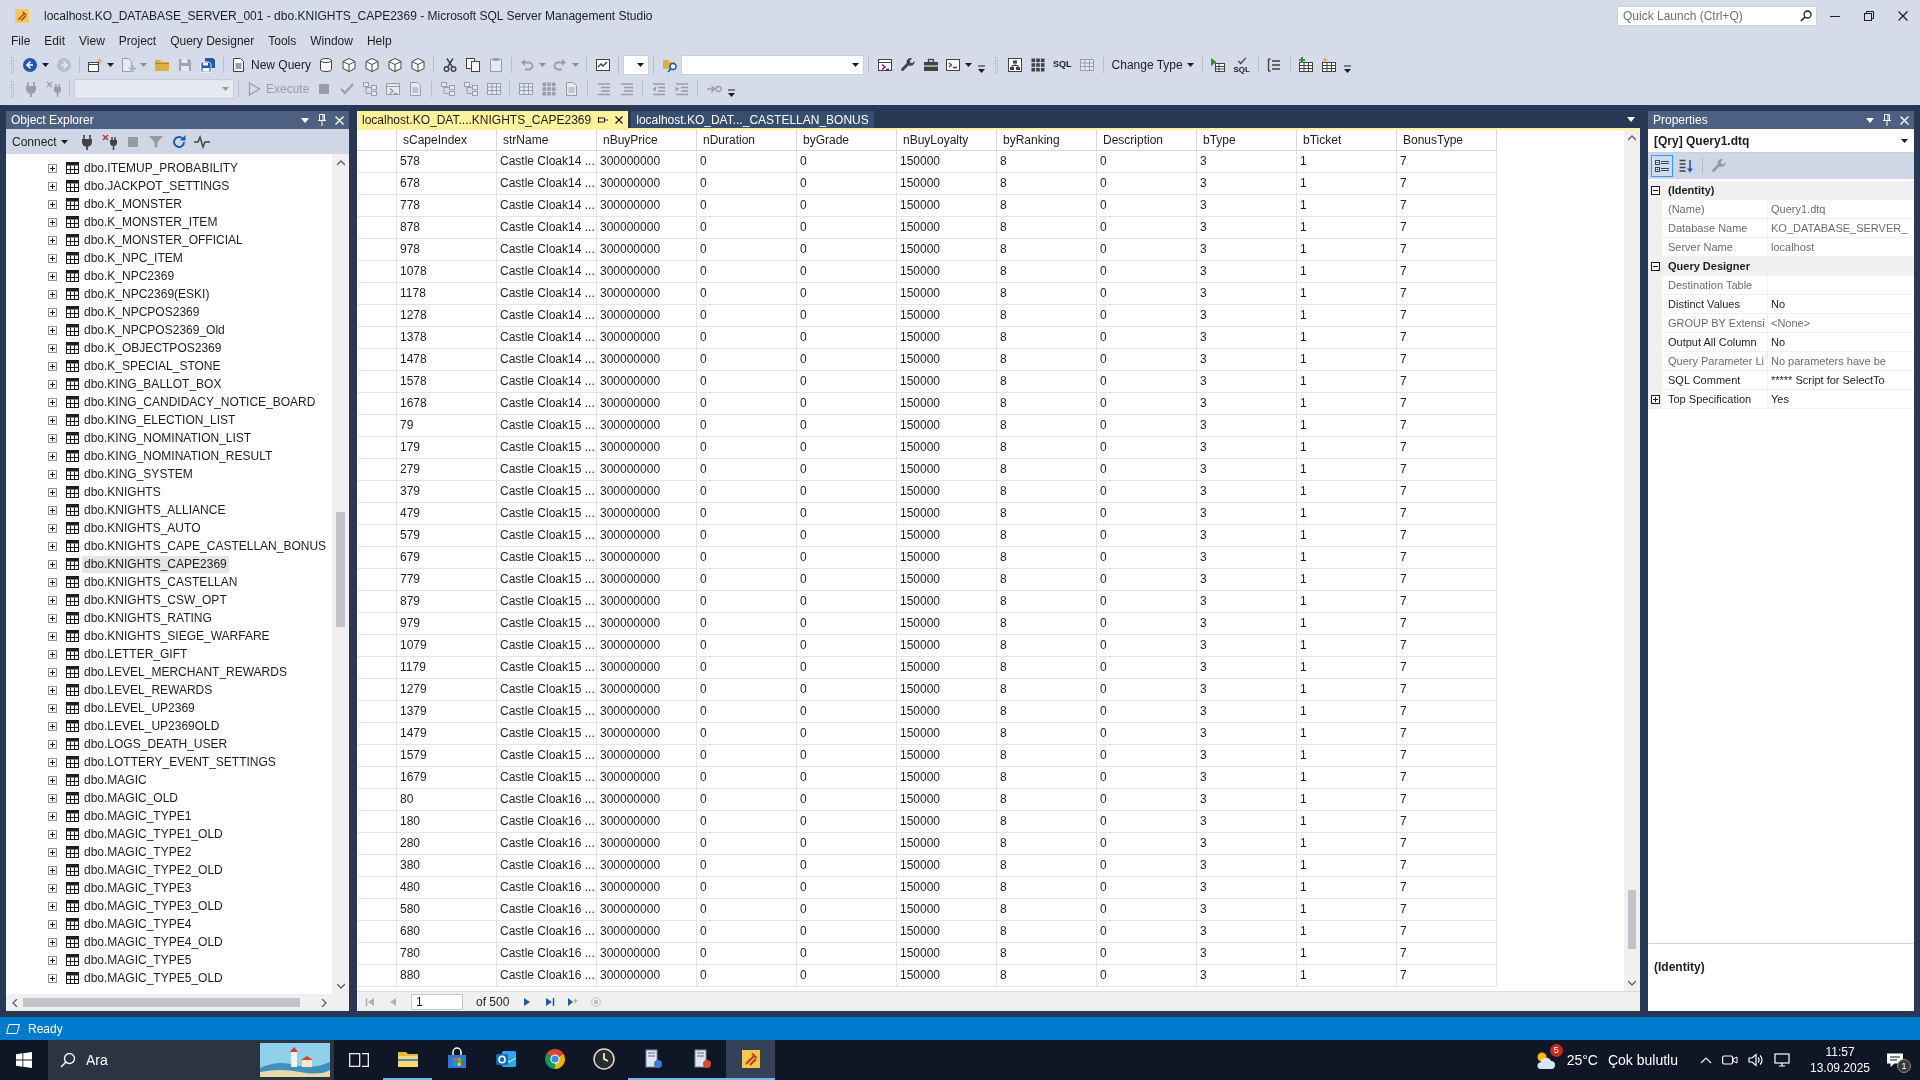  What do you see at coordinates (155, 600) in the screenshot?
I see `tree-item: dbo.KNIGHTS_CSW_OPT` at bounding box center [155, 600].